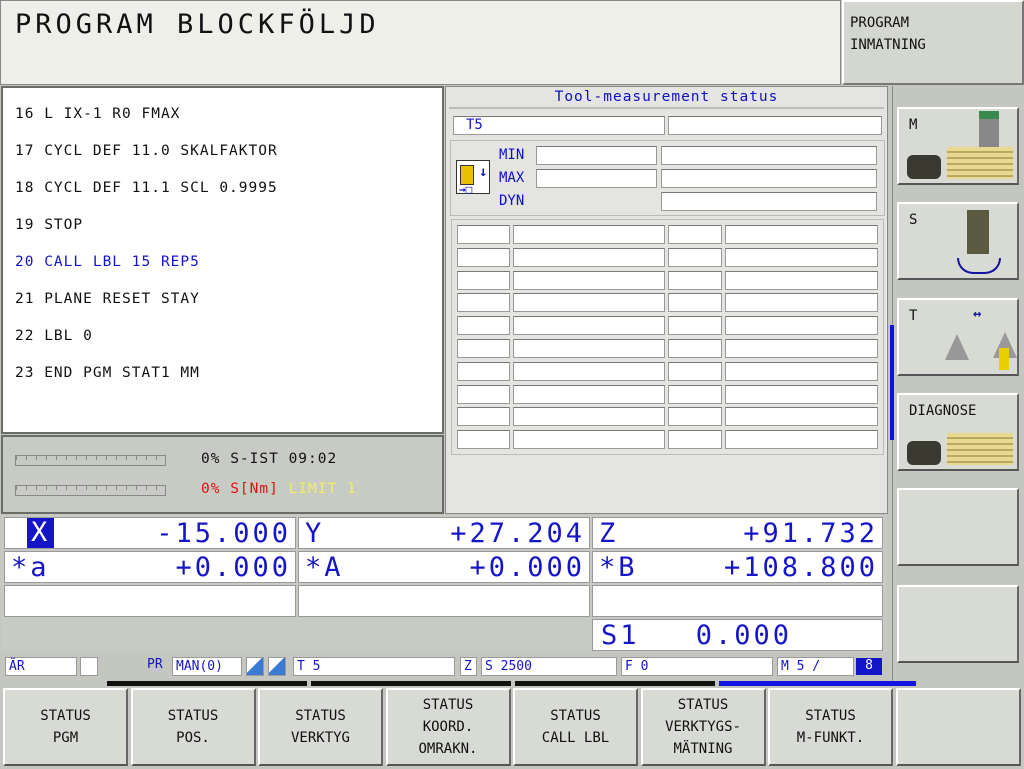 This screenshot has height=769, width=1024. Describe the element at coordinates (933, 42) in the screenshot. I see `mode-indicator: PROGRAM INMATNING` at that location.